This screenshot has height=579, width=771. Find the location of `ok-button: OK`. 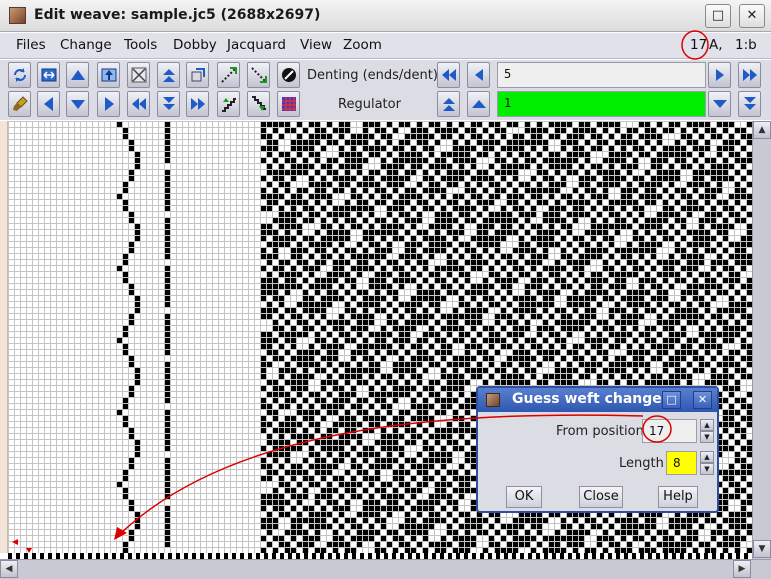

ok-button: OK is located at coordinates (524, 497).